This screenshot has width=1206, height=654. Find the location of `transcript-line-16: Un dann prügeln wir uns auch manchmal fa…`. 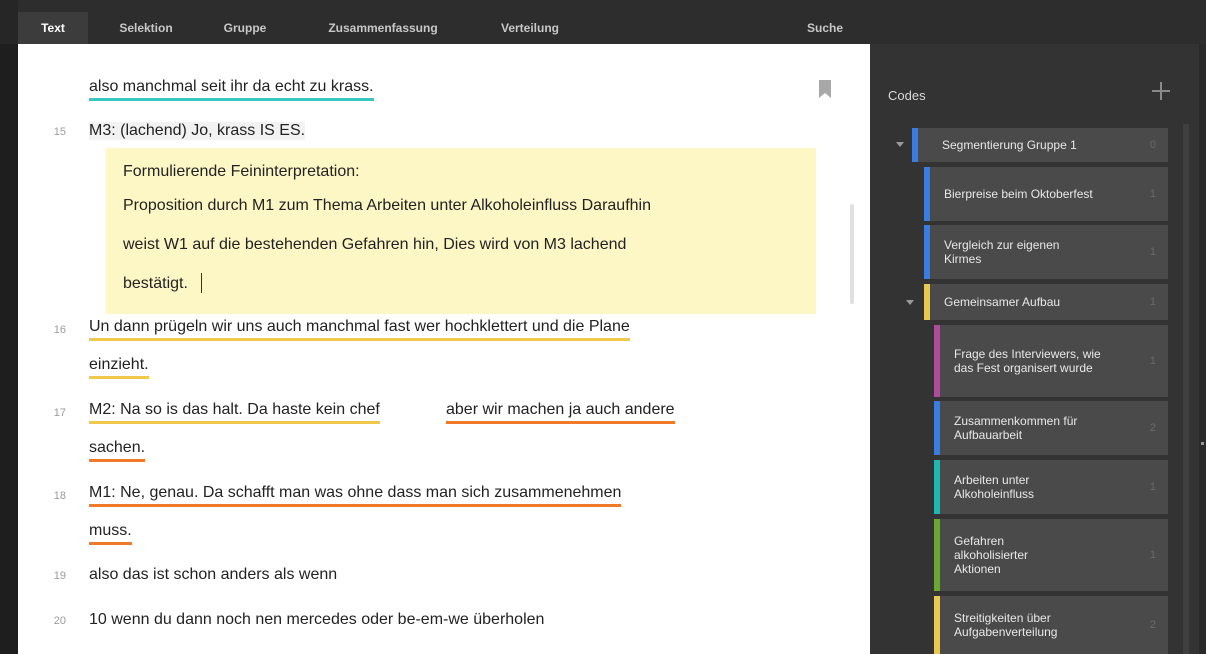

transcript-line-16: Un dann prügeln wir uns auch manchmal fa… is located at coordinates (359, 329).